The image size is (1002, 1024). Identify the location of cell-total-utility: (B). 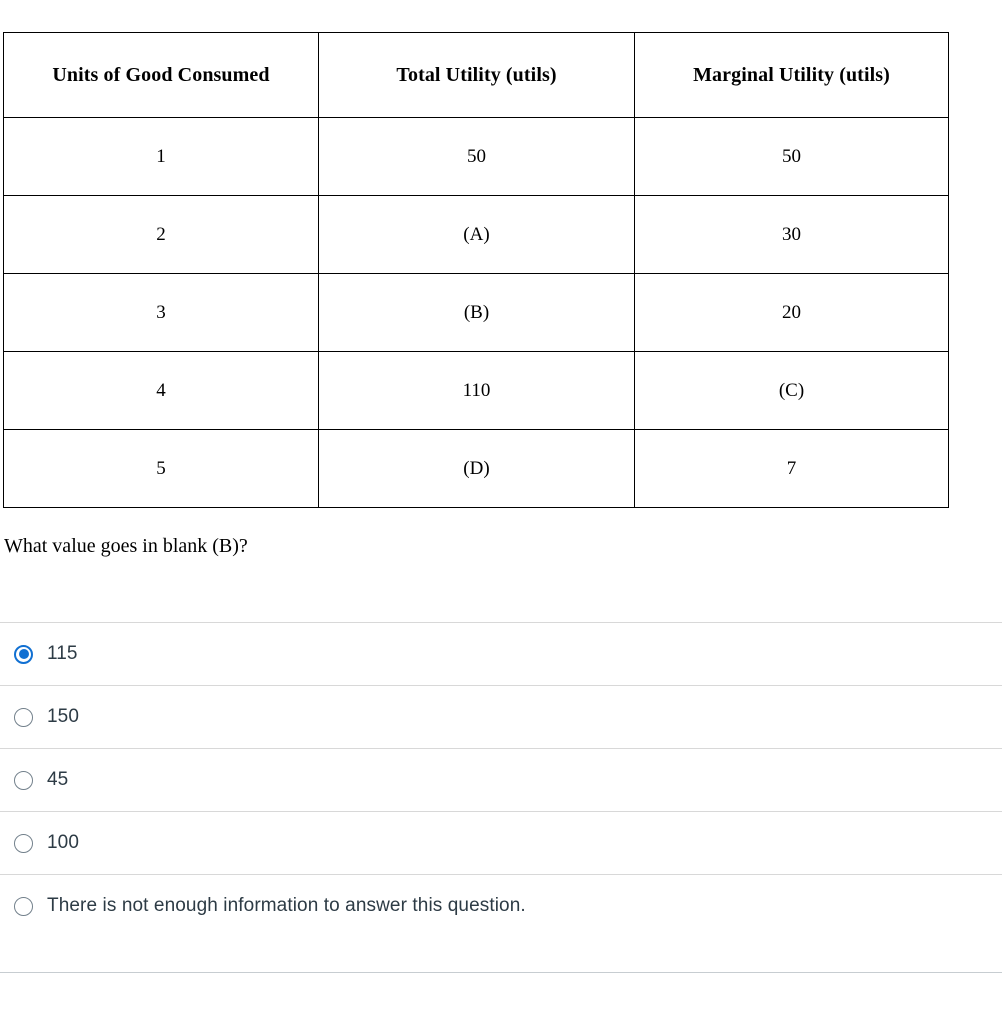
(476, 312).